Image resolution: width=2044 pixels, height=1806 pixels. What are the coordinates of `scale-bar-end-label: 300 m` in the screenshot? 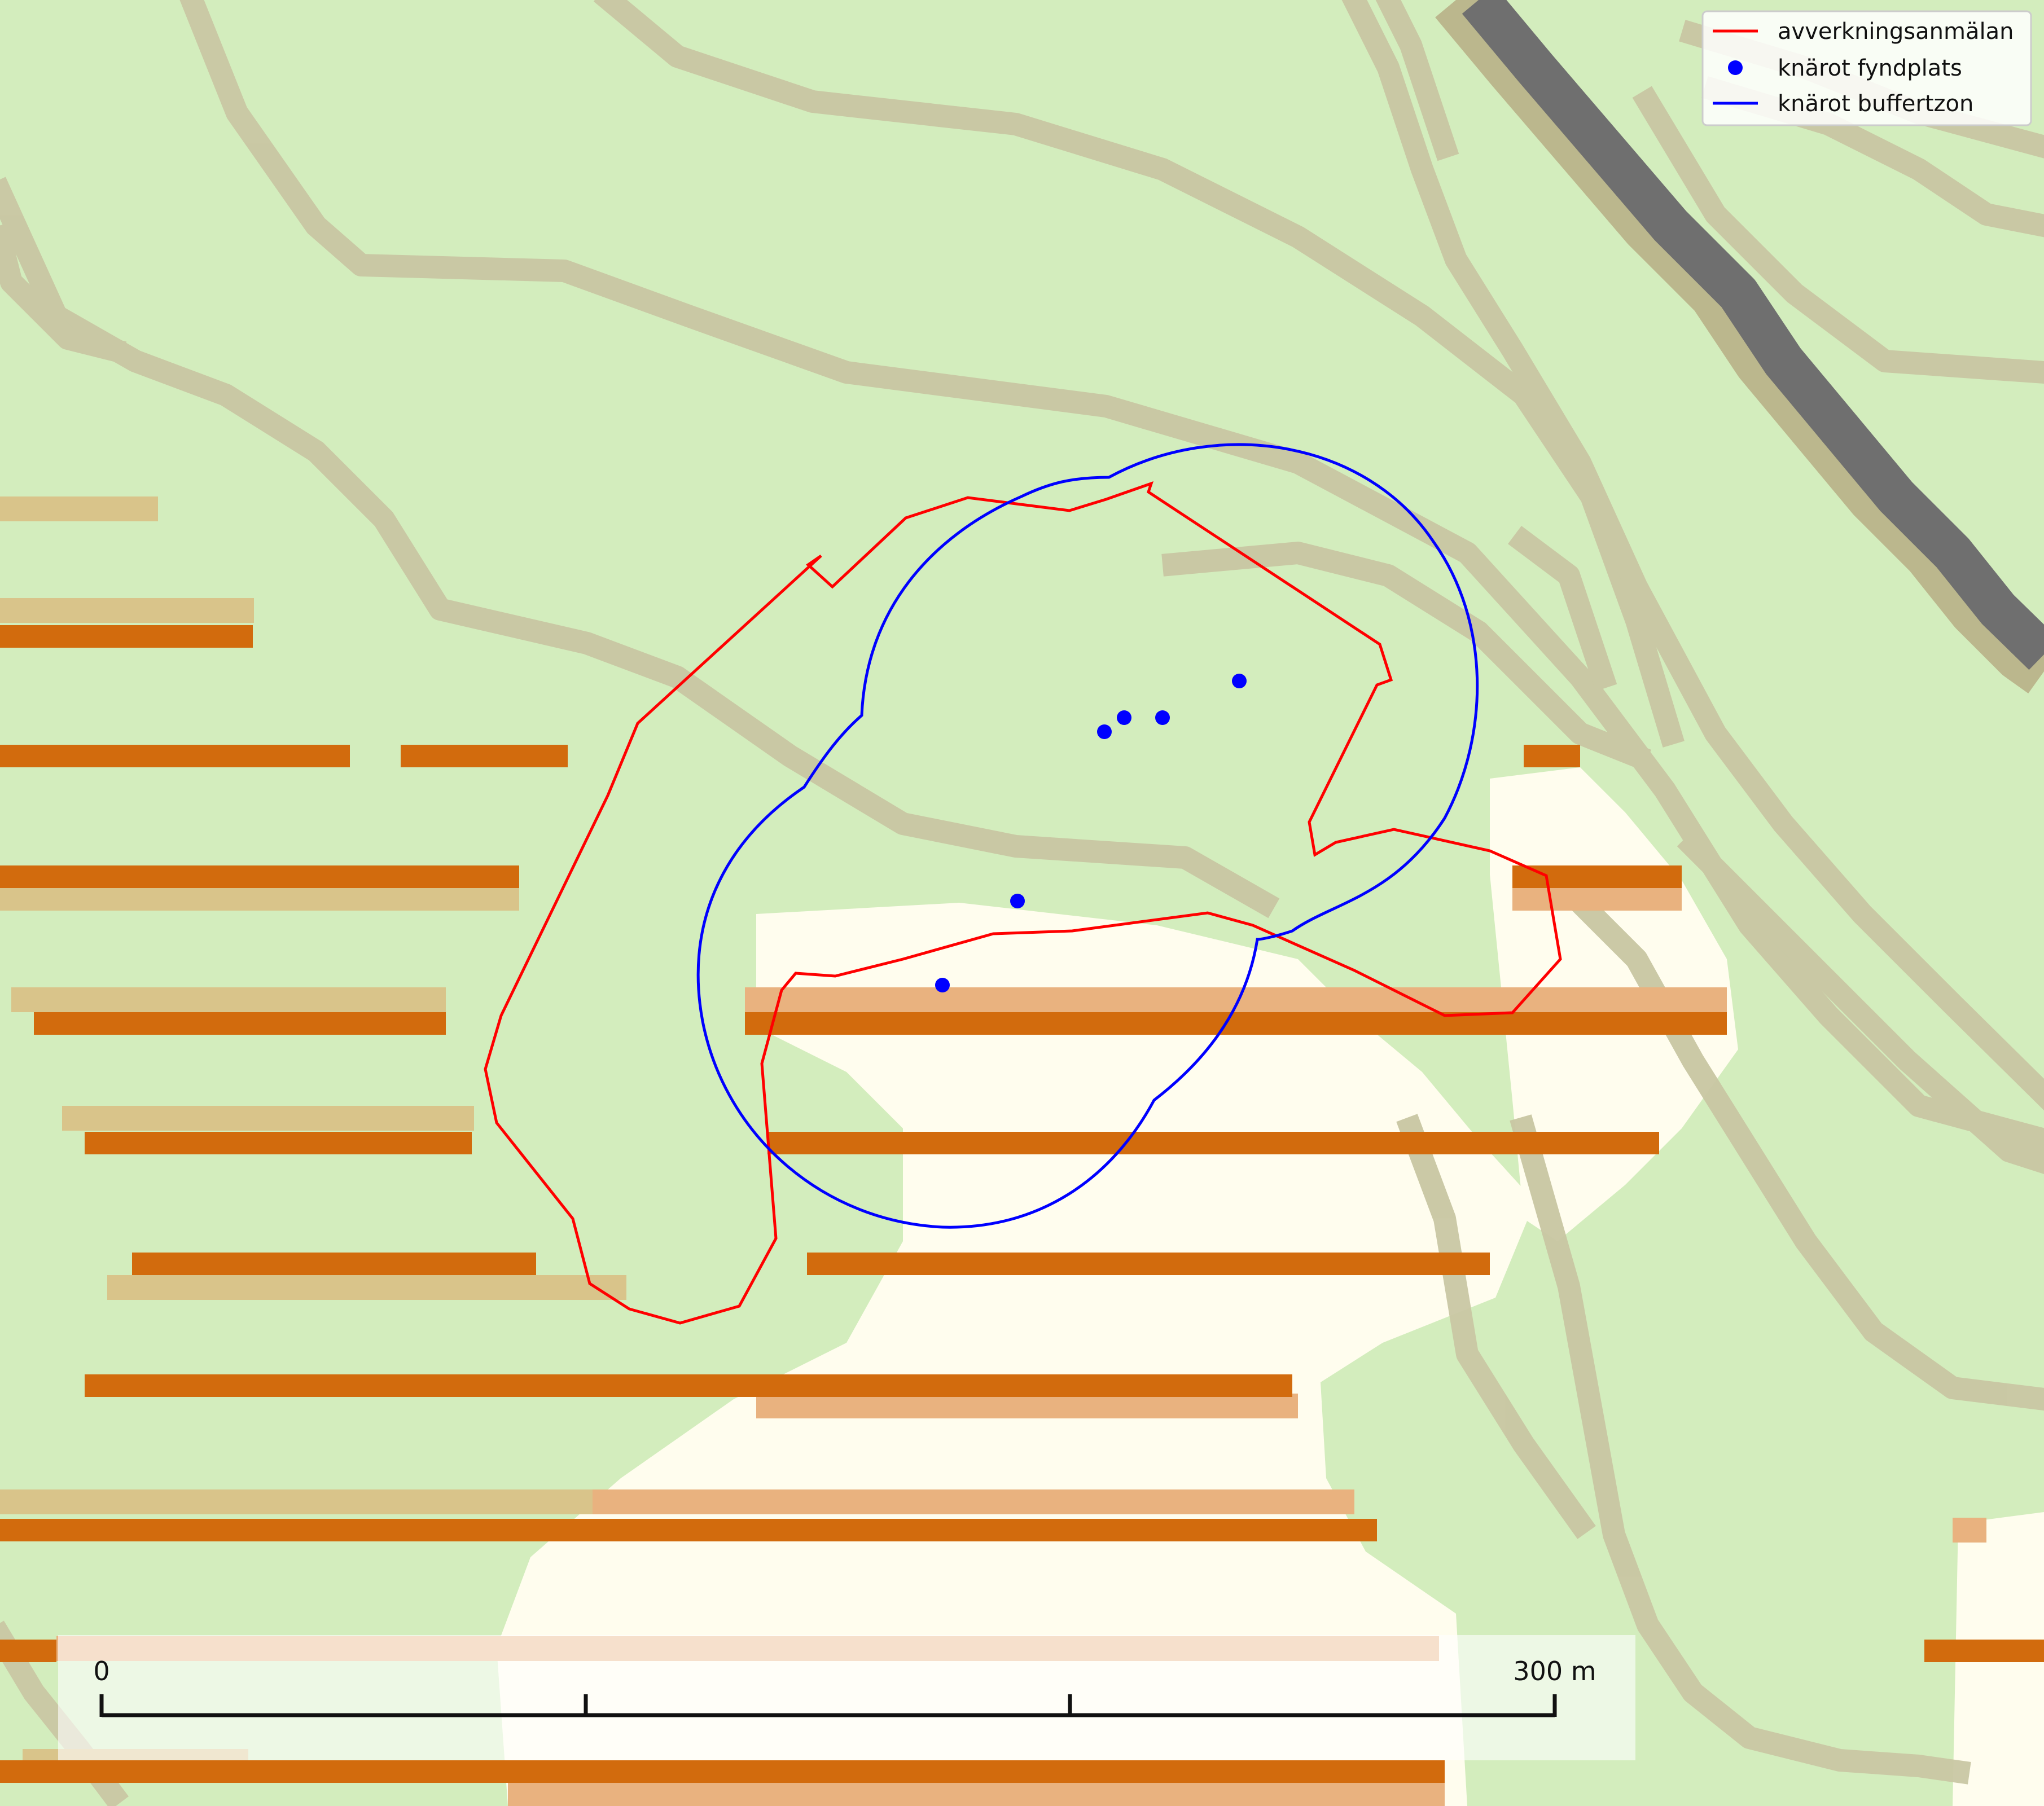 It's located at (1554, 1671).